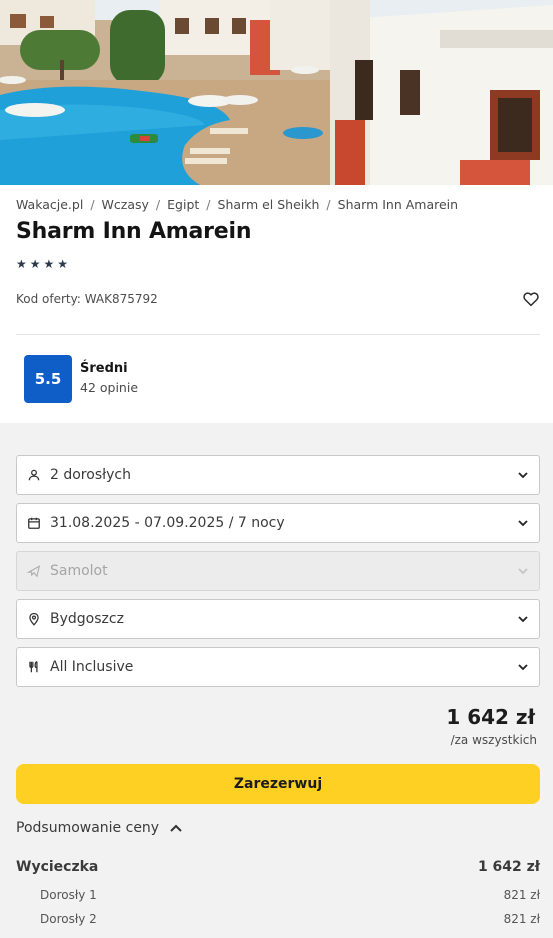 The image size is (553, 938). I want to click on breadcrumb-item-hotel: Sharm Inn Amarein, so click(398, 204).